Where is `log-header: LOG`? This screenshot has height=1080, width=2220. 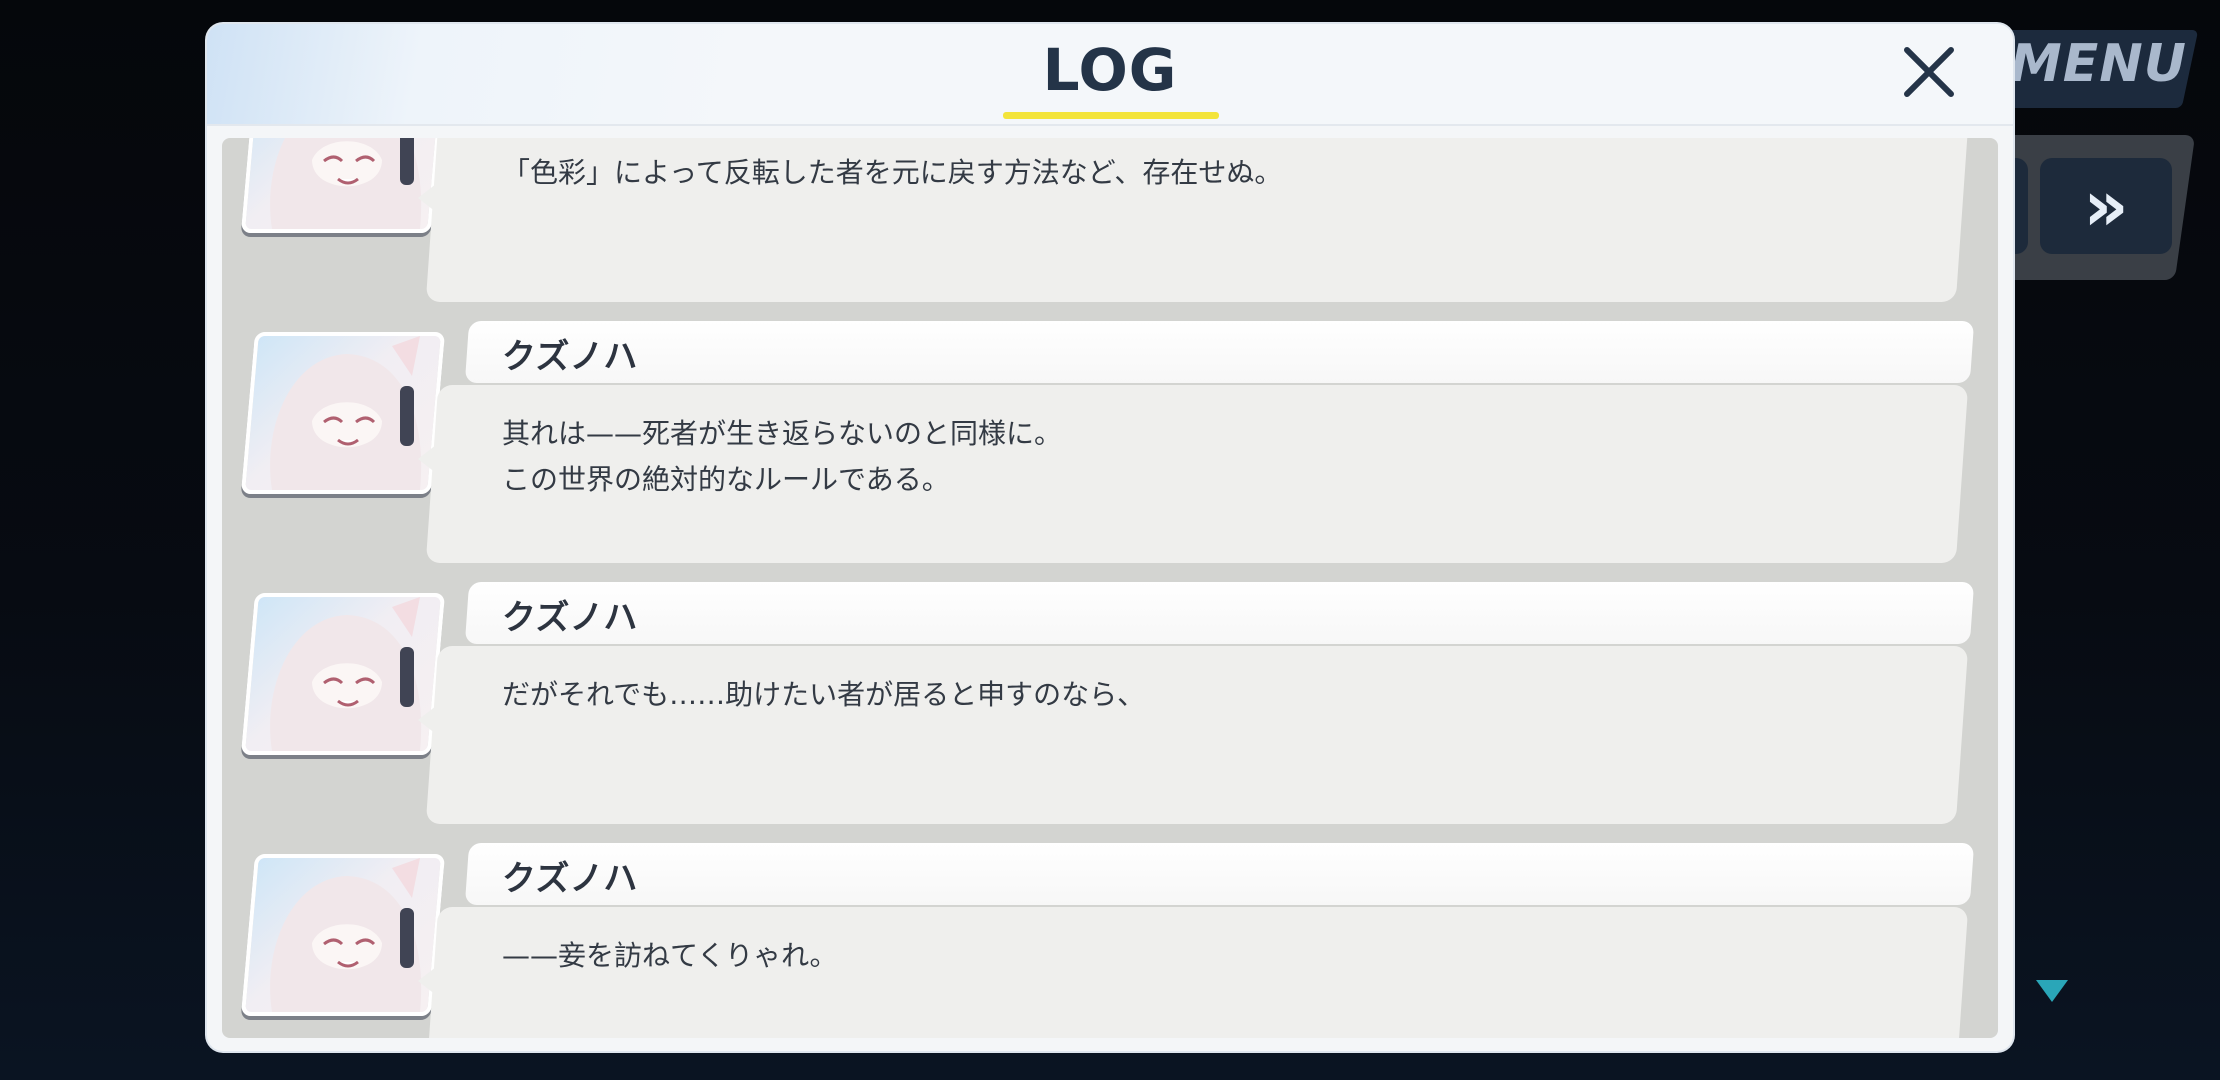 log-header: LOG is located at coordinates (1110, 75).